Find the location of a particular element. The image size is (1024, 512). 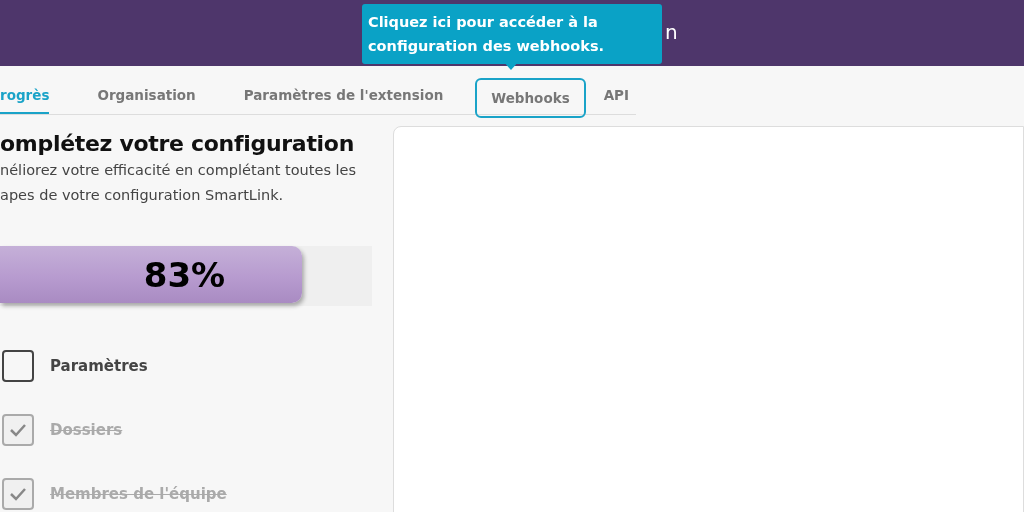

section-title: omplétez votre configuration is located at coordinates (178, 143).